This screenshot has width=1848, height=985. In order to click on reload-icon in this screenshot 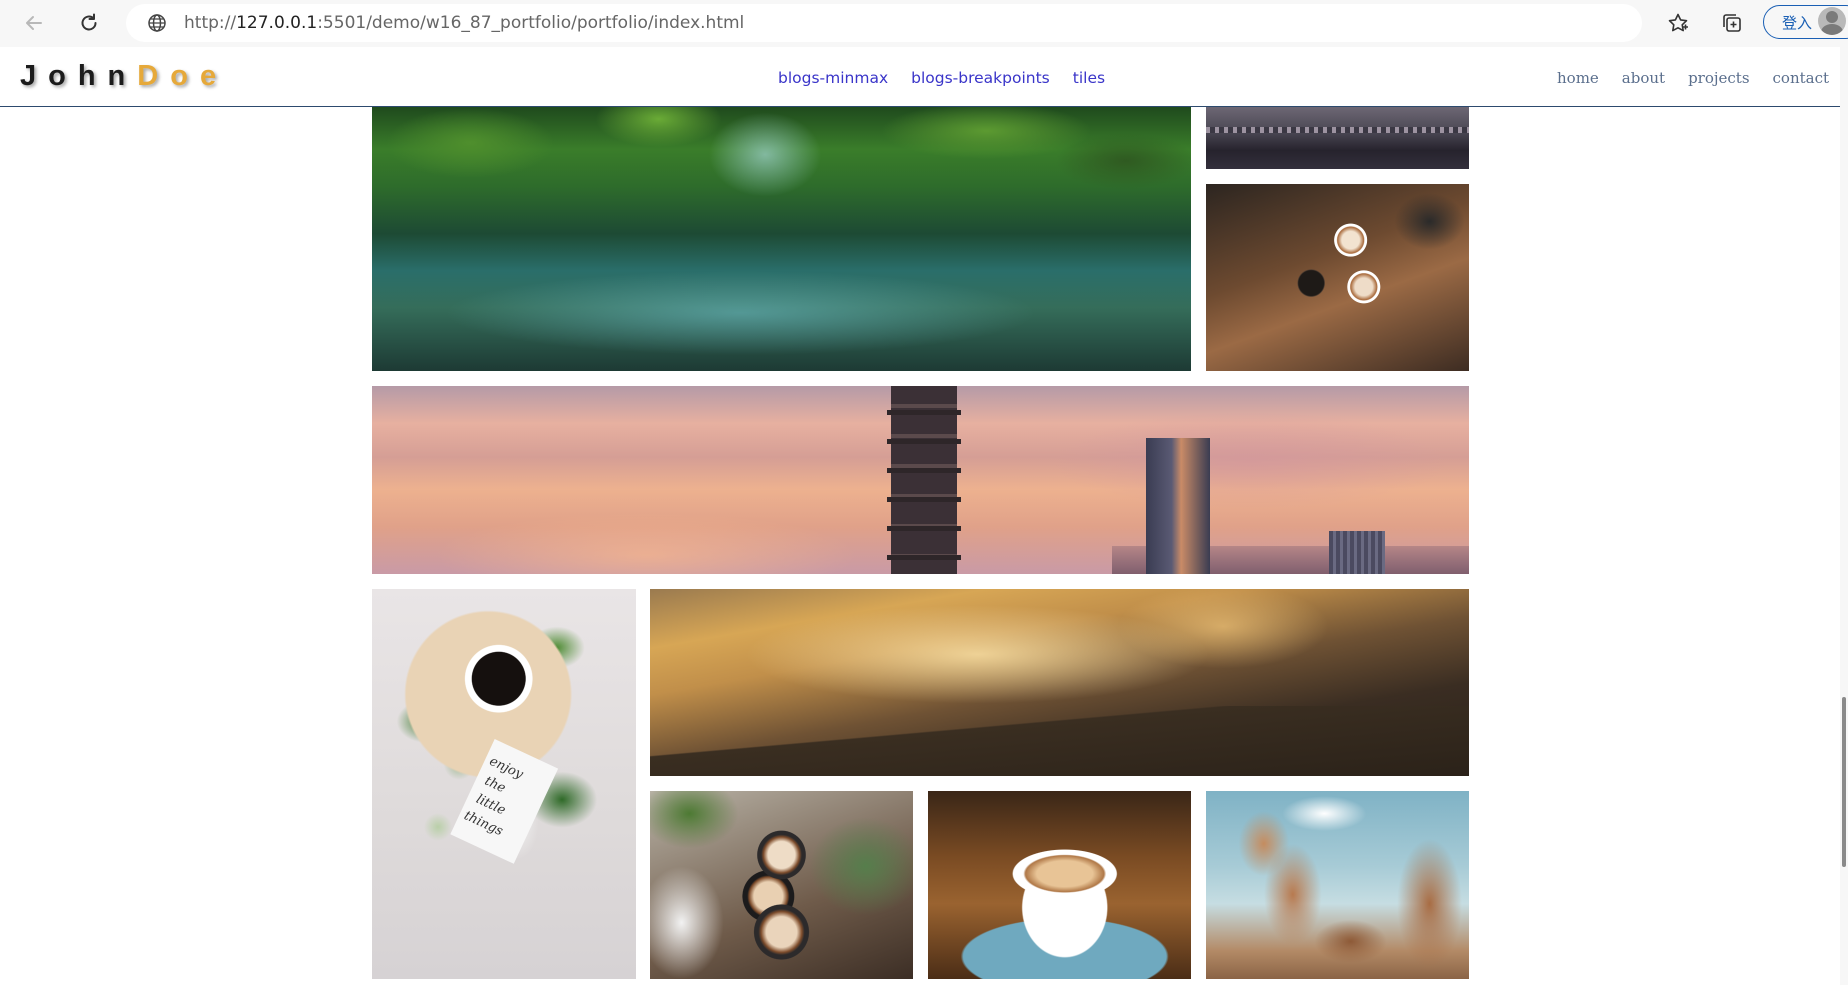, I will do `click(89, 23)`.